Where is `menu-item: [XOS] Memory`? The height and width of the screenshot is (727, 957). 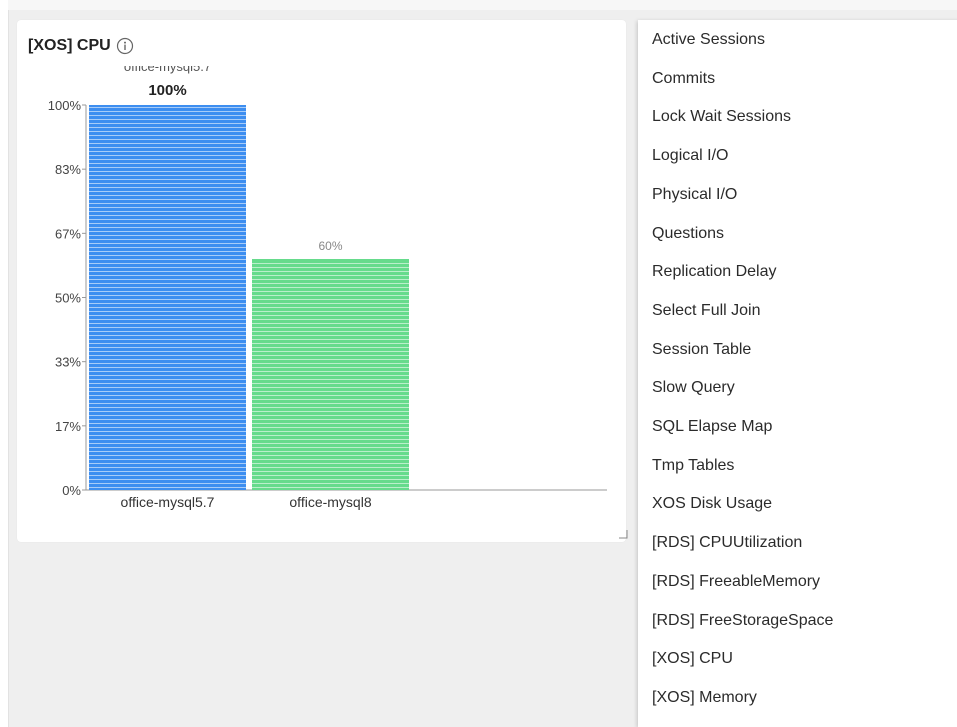 menu-item: [XOS] Memory is located at coordinates (797, 698).